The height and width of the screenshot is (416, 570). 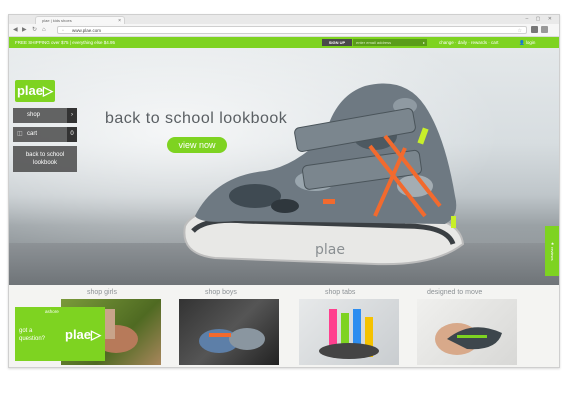 I want to click on tab-strip: plae | kids shoes × – ▢ ✕, so click(x=284, y=19).